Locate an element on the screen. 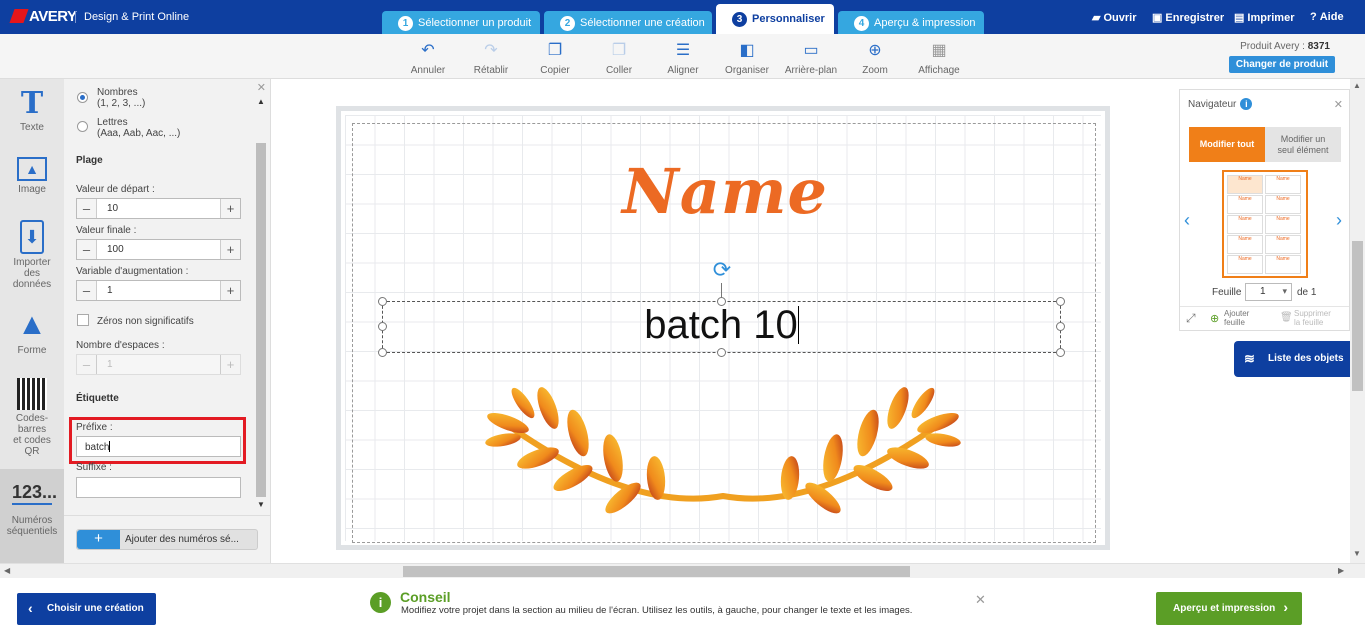 This screenshot has height=634, width=1365. step-personalize: 3 Personnaliser is located at coordinates (775, 19).